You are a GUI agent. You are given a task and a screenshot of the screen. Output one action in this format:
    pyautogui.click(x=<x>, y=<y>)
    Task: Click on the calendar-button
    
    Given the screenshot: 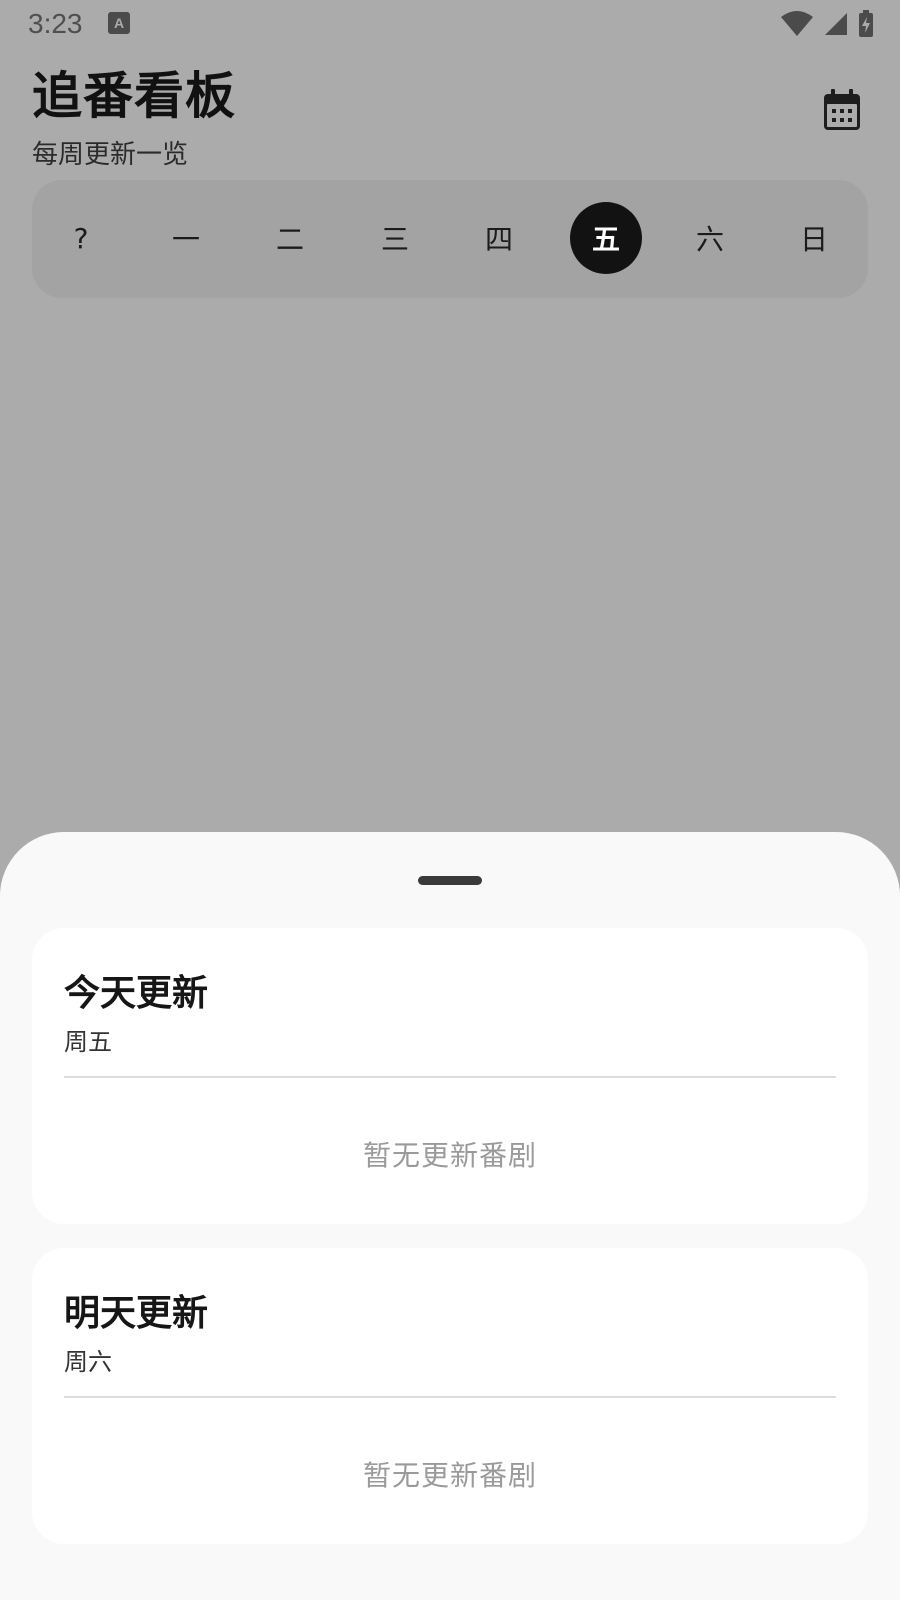 What is the action you would take?
    pyautogui.click(x=842, y=112)
    